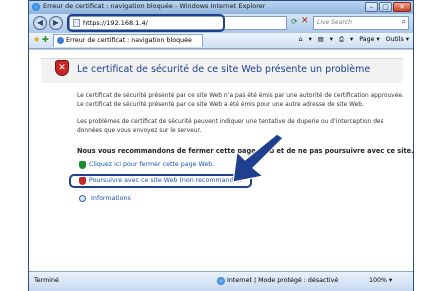 Image resolution: width=443 pixels, height=291 pixels. Describe the element at coordinates (305, 21) in the screenshot. I see `stop-icon: ✕` at that location.